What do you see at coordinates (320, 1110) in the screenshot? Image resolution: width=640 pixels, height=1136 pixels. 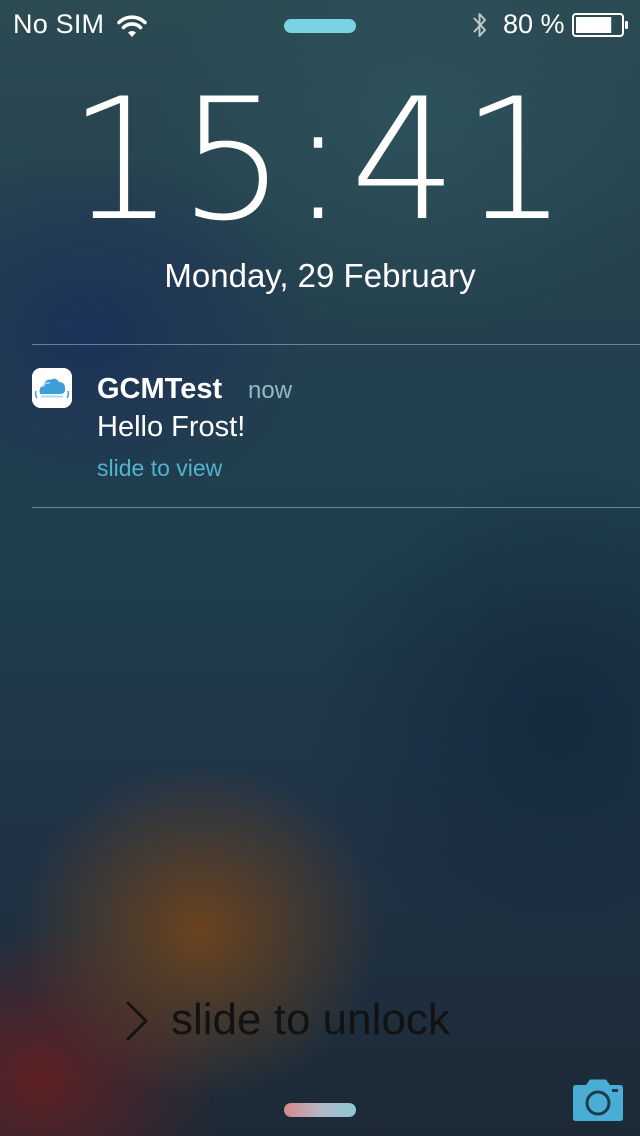 I see `control-center-grabber` at bounding box center [320, 1110].